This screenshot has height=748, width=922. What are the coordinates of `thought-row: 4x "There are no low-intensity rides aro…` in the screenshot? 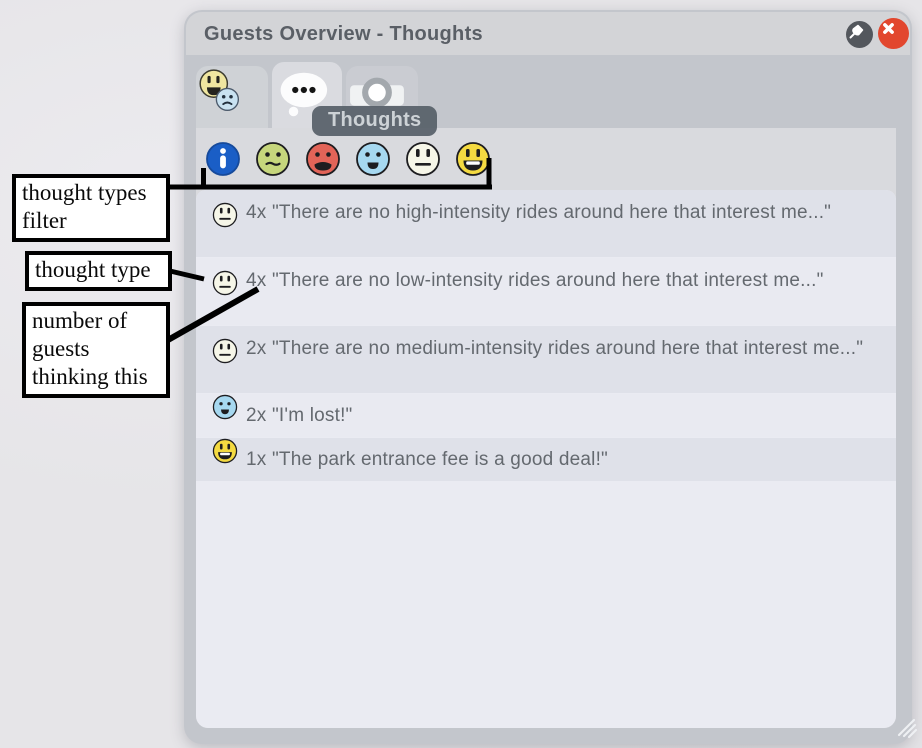 It's located at (546, 291).